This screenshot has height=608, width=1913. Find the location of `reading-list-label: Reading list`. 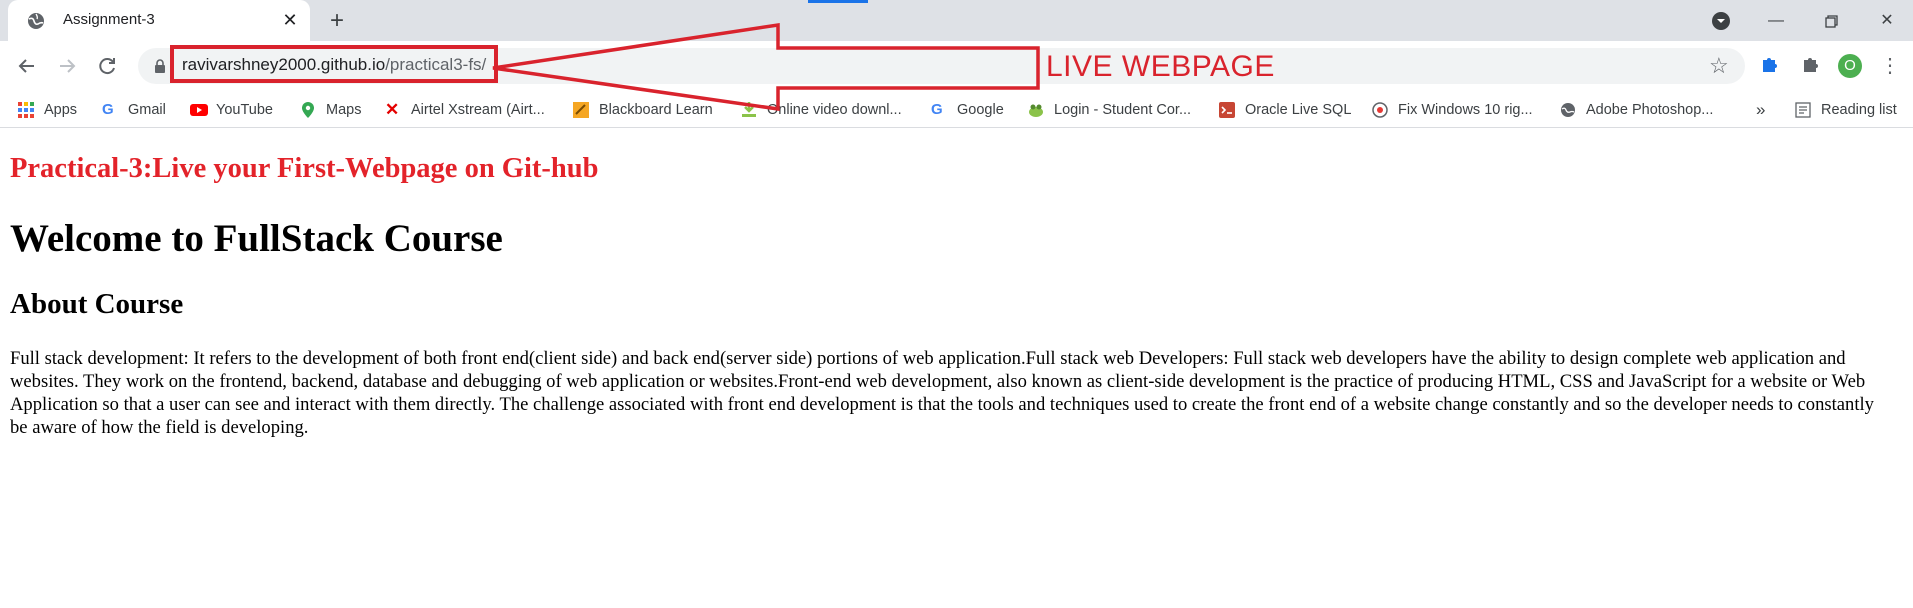

reading-list-label: Reading list is located at coordinates (1859, 110).